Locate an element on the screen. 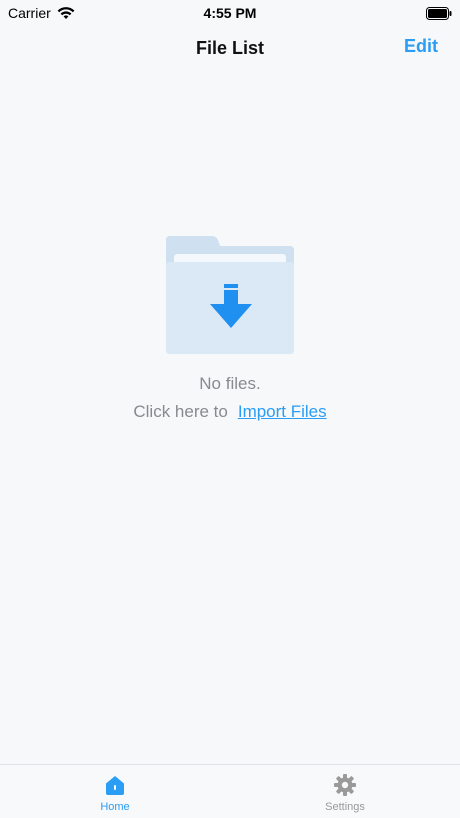 The image size is (460, 818). import-prompt: Click here to Import Files is located at coordinates (229, 412).